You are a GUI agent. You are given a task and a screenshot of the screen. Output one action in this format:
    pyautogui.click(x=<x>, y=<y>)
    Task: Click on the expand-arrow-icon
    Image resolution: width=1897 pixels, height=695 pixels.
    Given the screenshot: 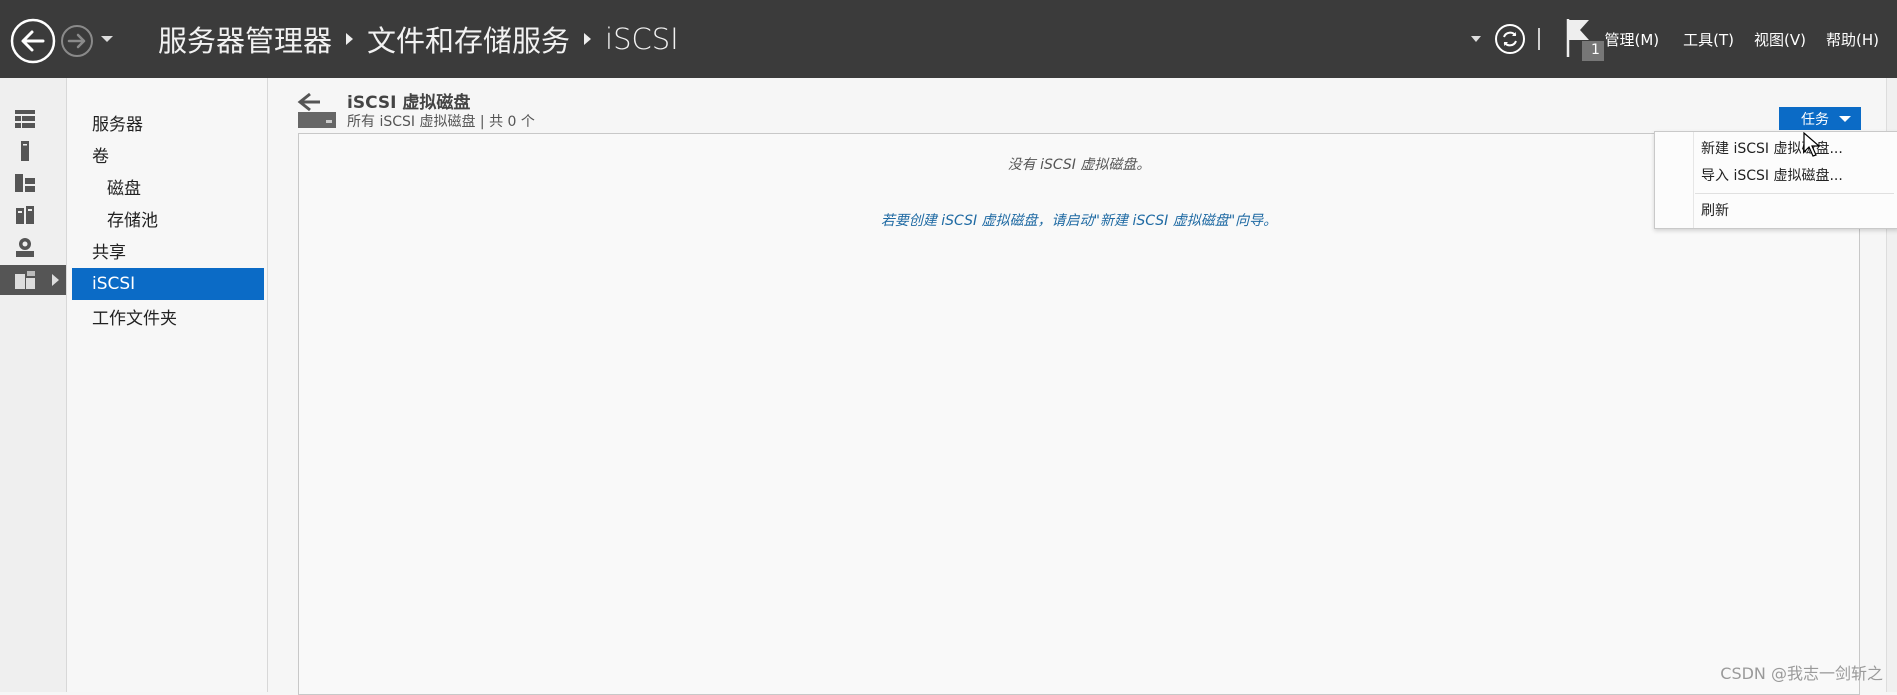 What is the action you would take?
    pyautogui.click(x=55, y=280)
    